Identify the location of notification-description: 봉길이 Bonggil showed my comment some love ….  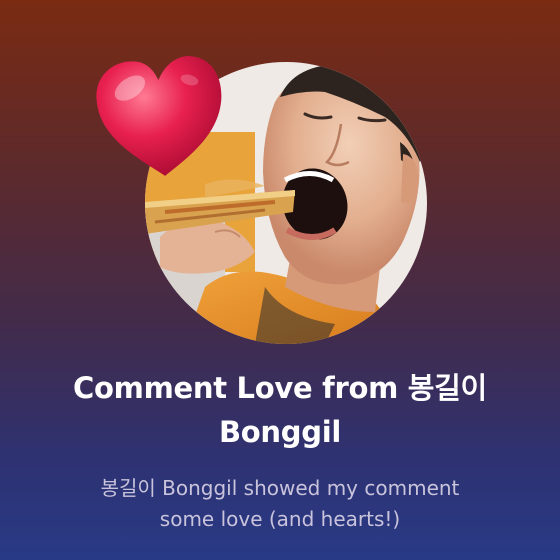
(280, 504).